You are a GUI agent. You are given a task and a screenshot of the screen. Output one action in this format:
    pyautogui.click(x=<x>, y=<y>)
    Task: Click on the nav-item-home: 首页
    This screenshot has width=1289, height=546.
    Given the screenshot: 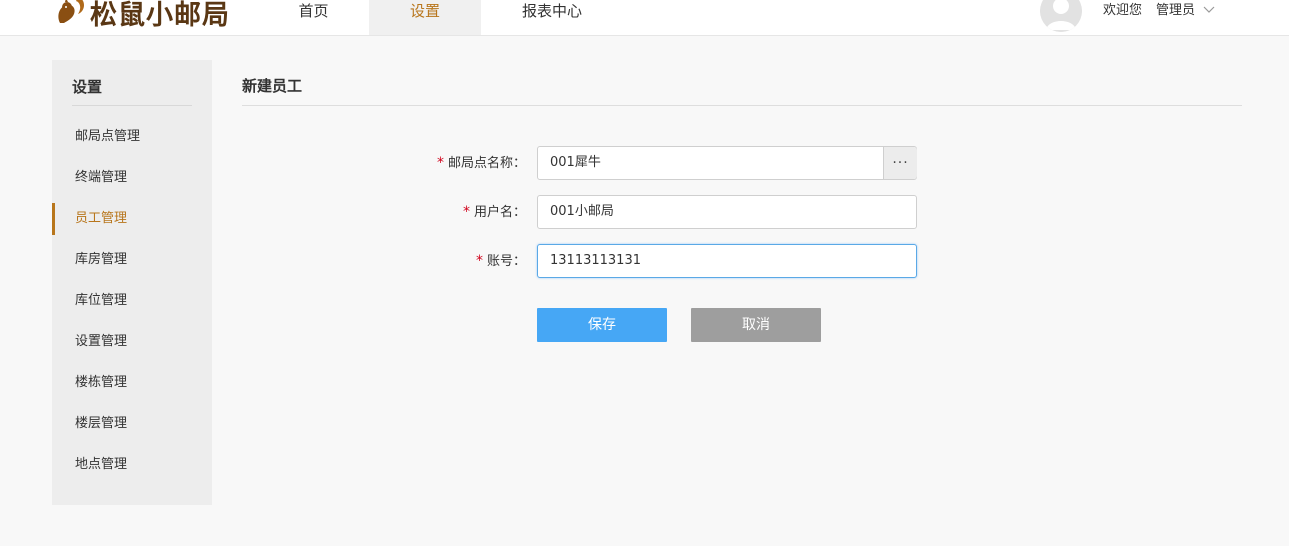 What is the action you would take?
    pyautogui.click(x=313, y=17)
    